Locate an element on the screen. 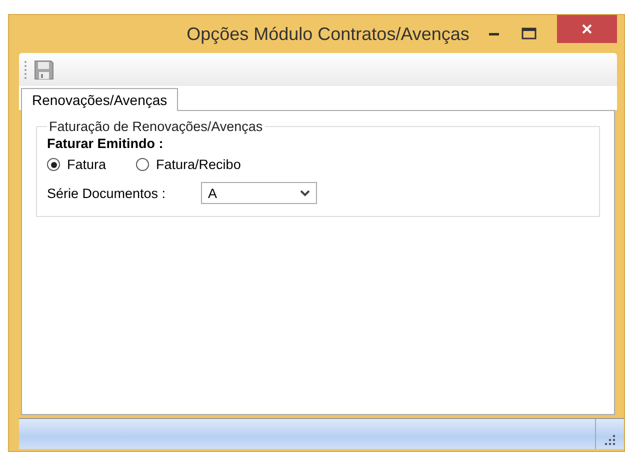 This screenshot has width=625, height=452. series-dropdown: A is located at coordinates (259, 193).